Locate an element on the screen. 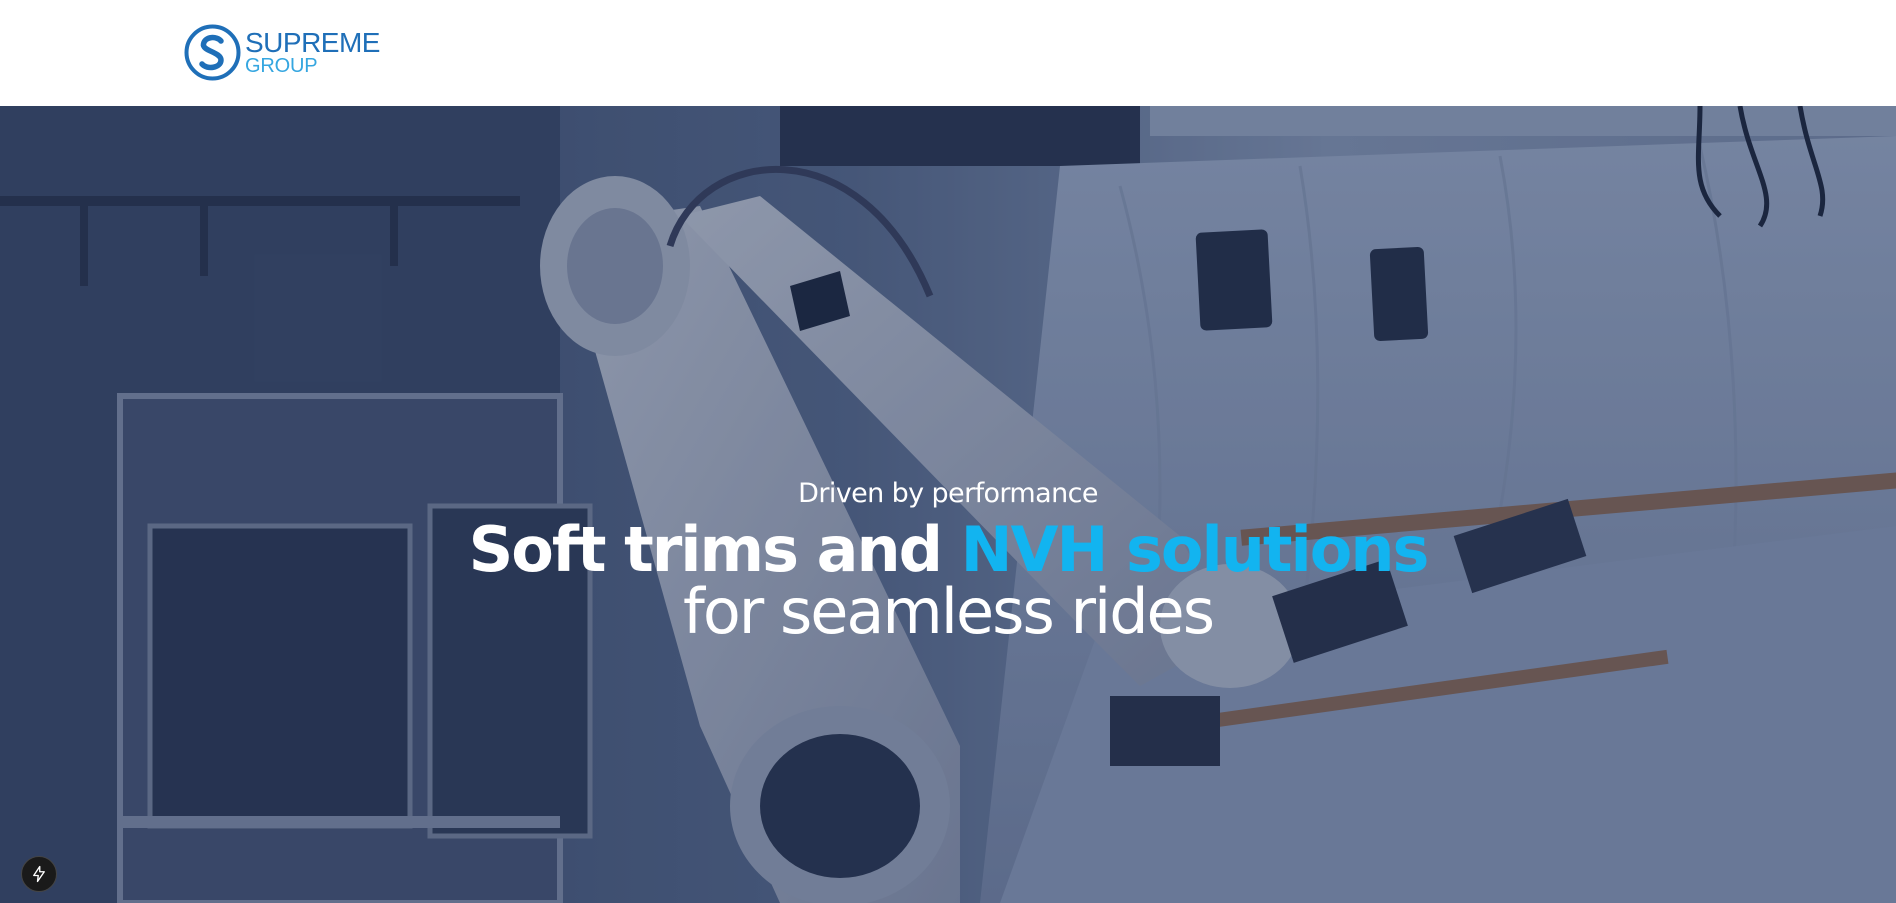  logo-secondary-text: GROUP is located at coordinates (281, 66).